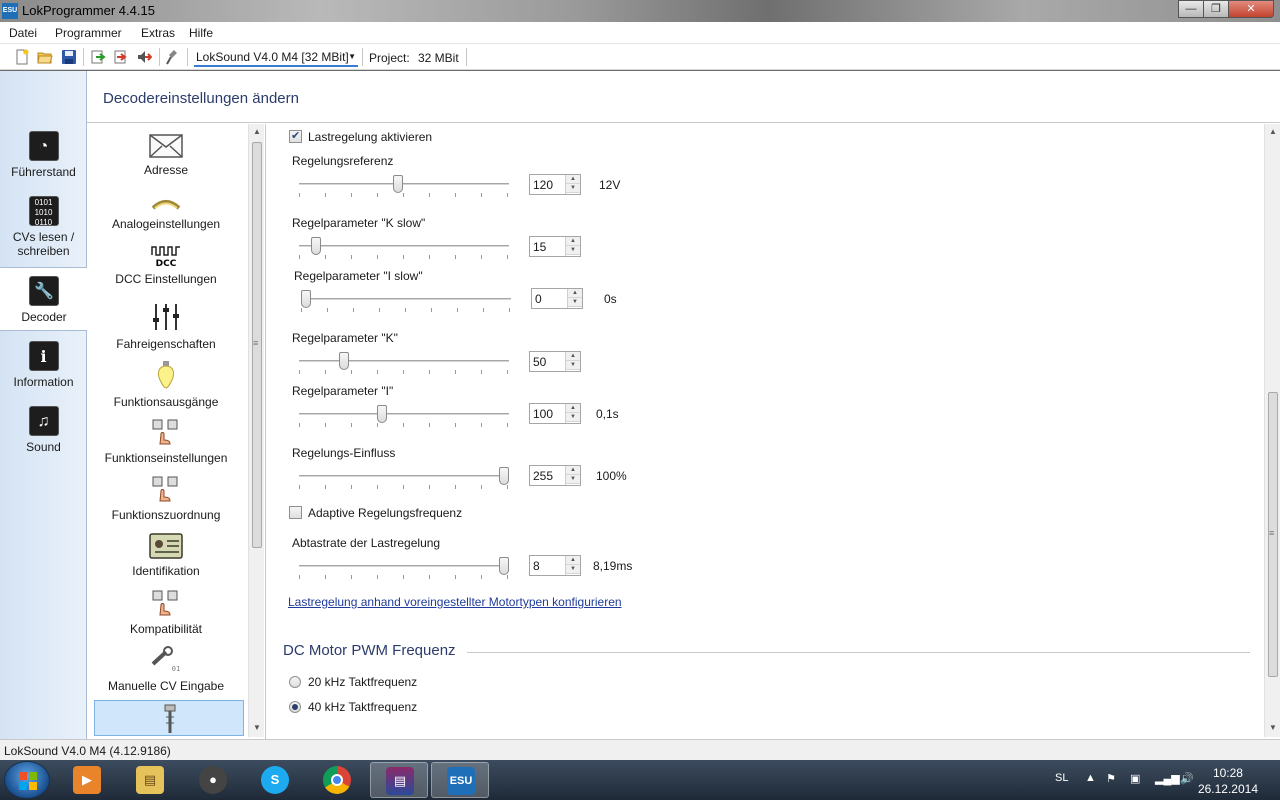 The height and width of the screenshot is (800, 1280). I want to click on taskbar-lokprogrammer: ESU, so click(460, 780).